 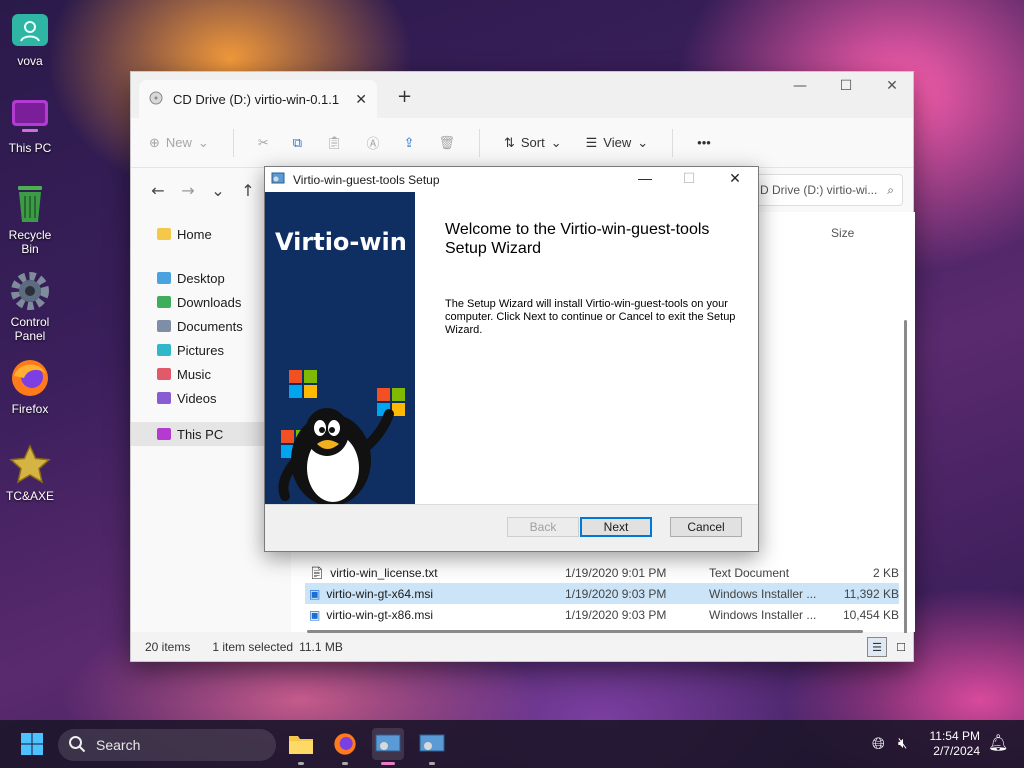 I want to click on tab-close-icon: ✕, so click(x=361, y=99).